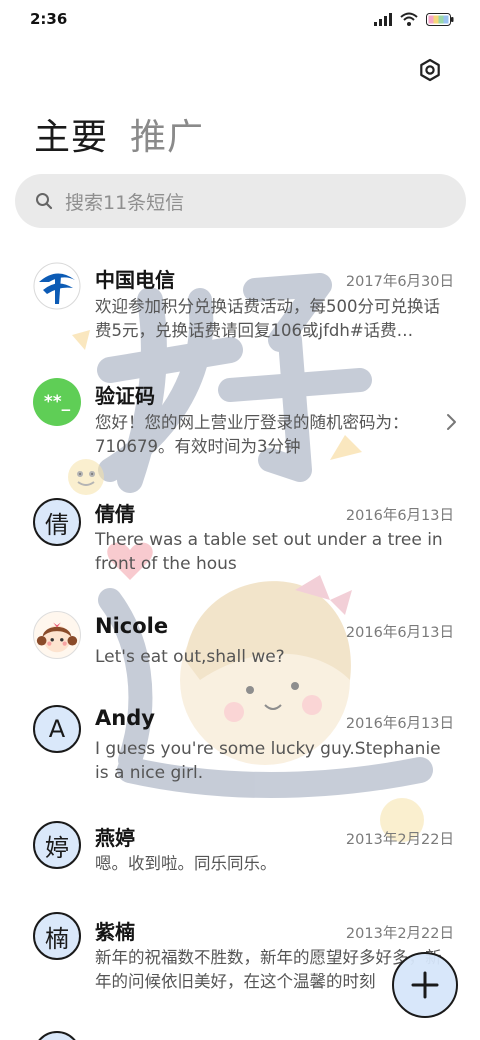 The image size is (480, 1040). What do you see at coordinates (57, 729) in the screenshot?
I see `contact-avatar: A` at bounding box center [57, 729].